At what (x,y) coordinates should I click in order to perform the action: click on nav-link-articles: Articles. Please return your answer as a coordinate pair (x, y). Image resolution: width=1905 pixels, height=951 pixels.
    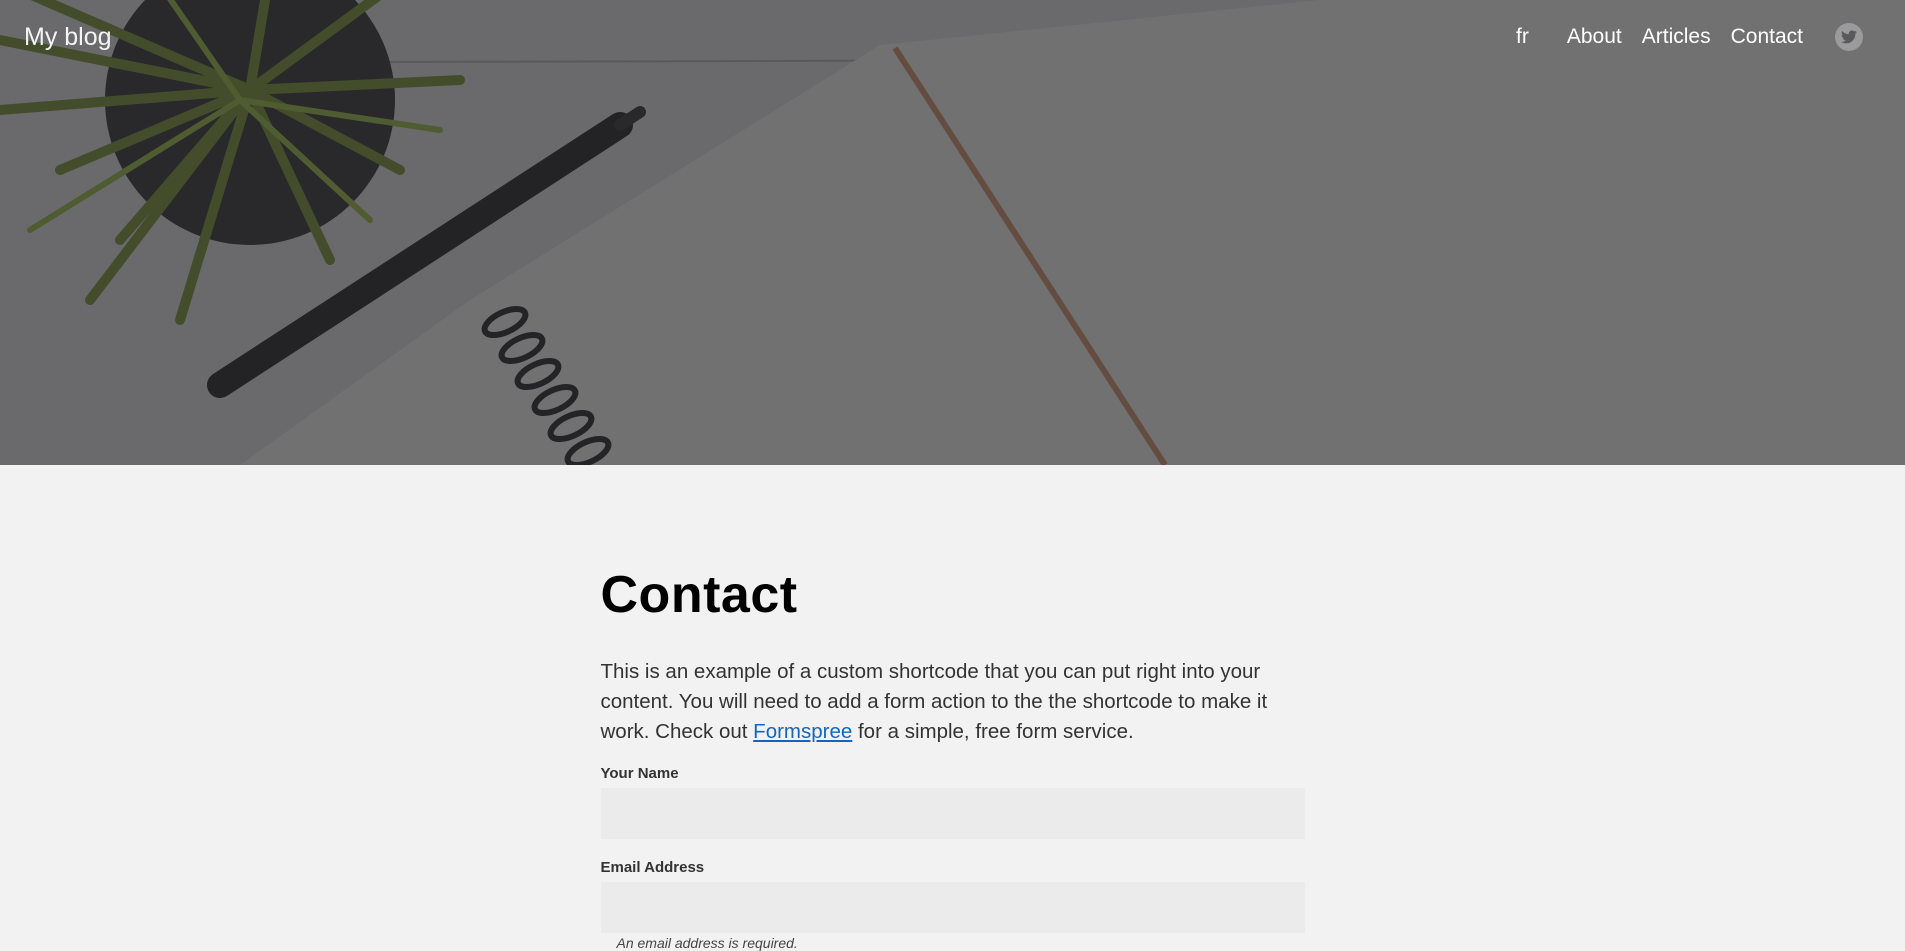
    Looking at the image, I should click on (1676, 37).